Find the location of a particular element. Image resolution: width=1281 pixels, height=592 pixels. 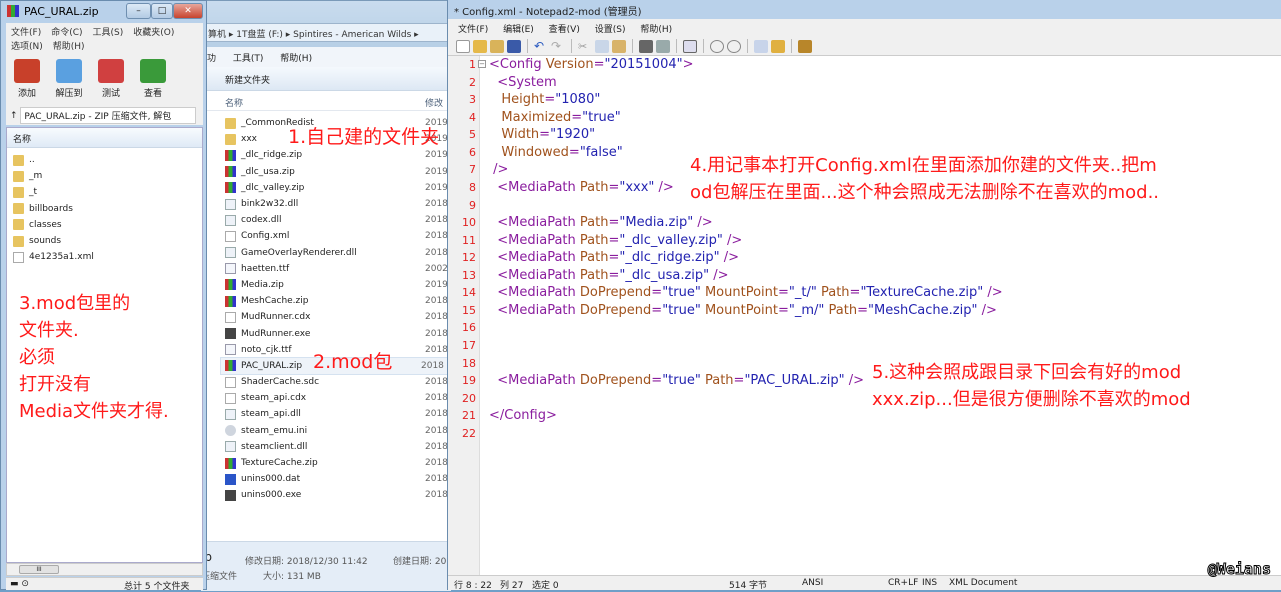

code-line: 16 is located at coordinates (864, 328).